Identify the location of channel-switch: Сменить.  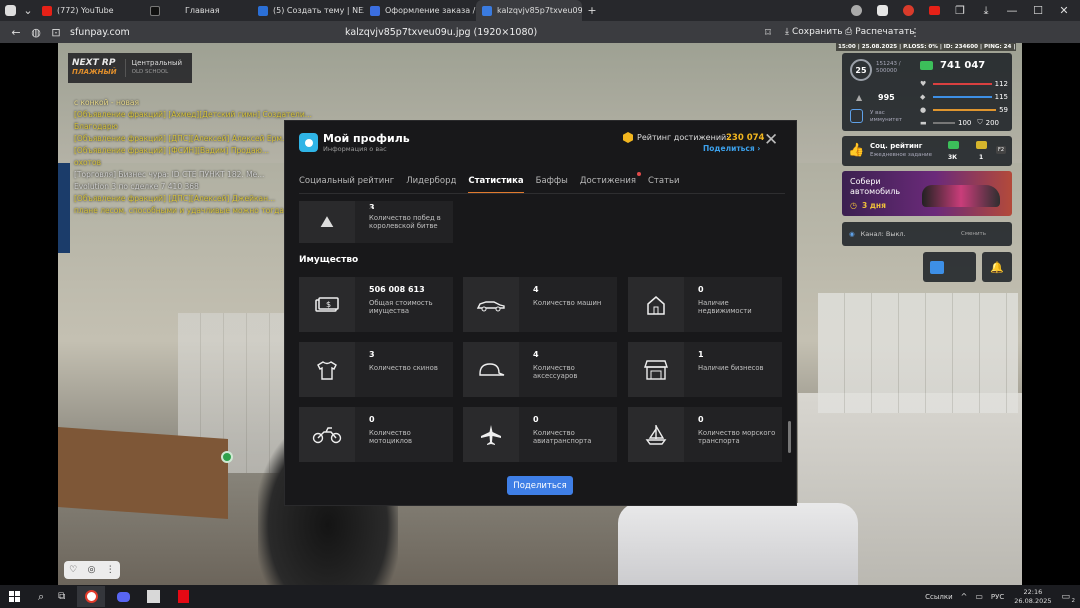
(973, 234).